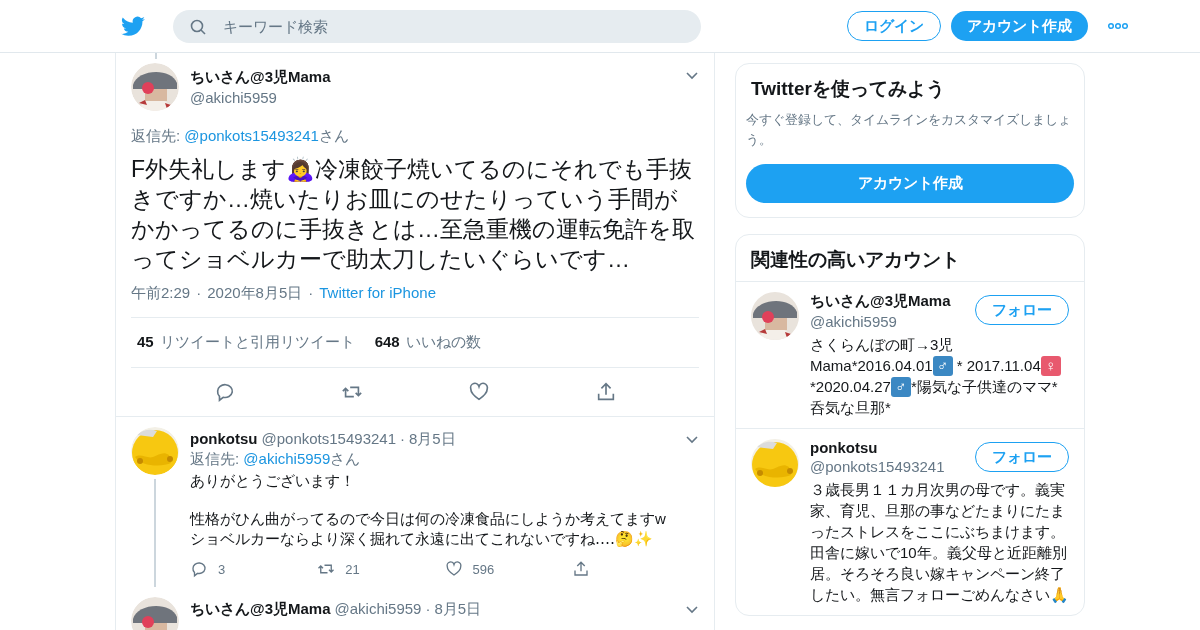 The height and width of the screenshot is (630, 1200). What do you see at coordinates (287, 458) in the screenshot?
I see `username-link: @akichi5959` at bounding box center [287, 458].